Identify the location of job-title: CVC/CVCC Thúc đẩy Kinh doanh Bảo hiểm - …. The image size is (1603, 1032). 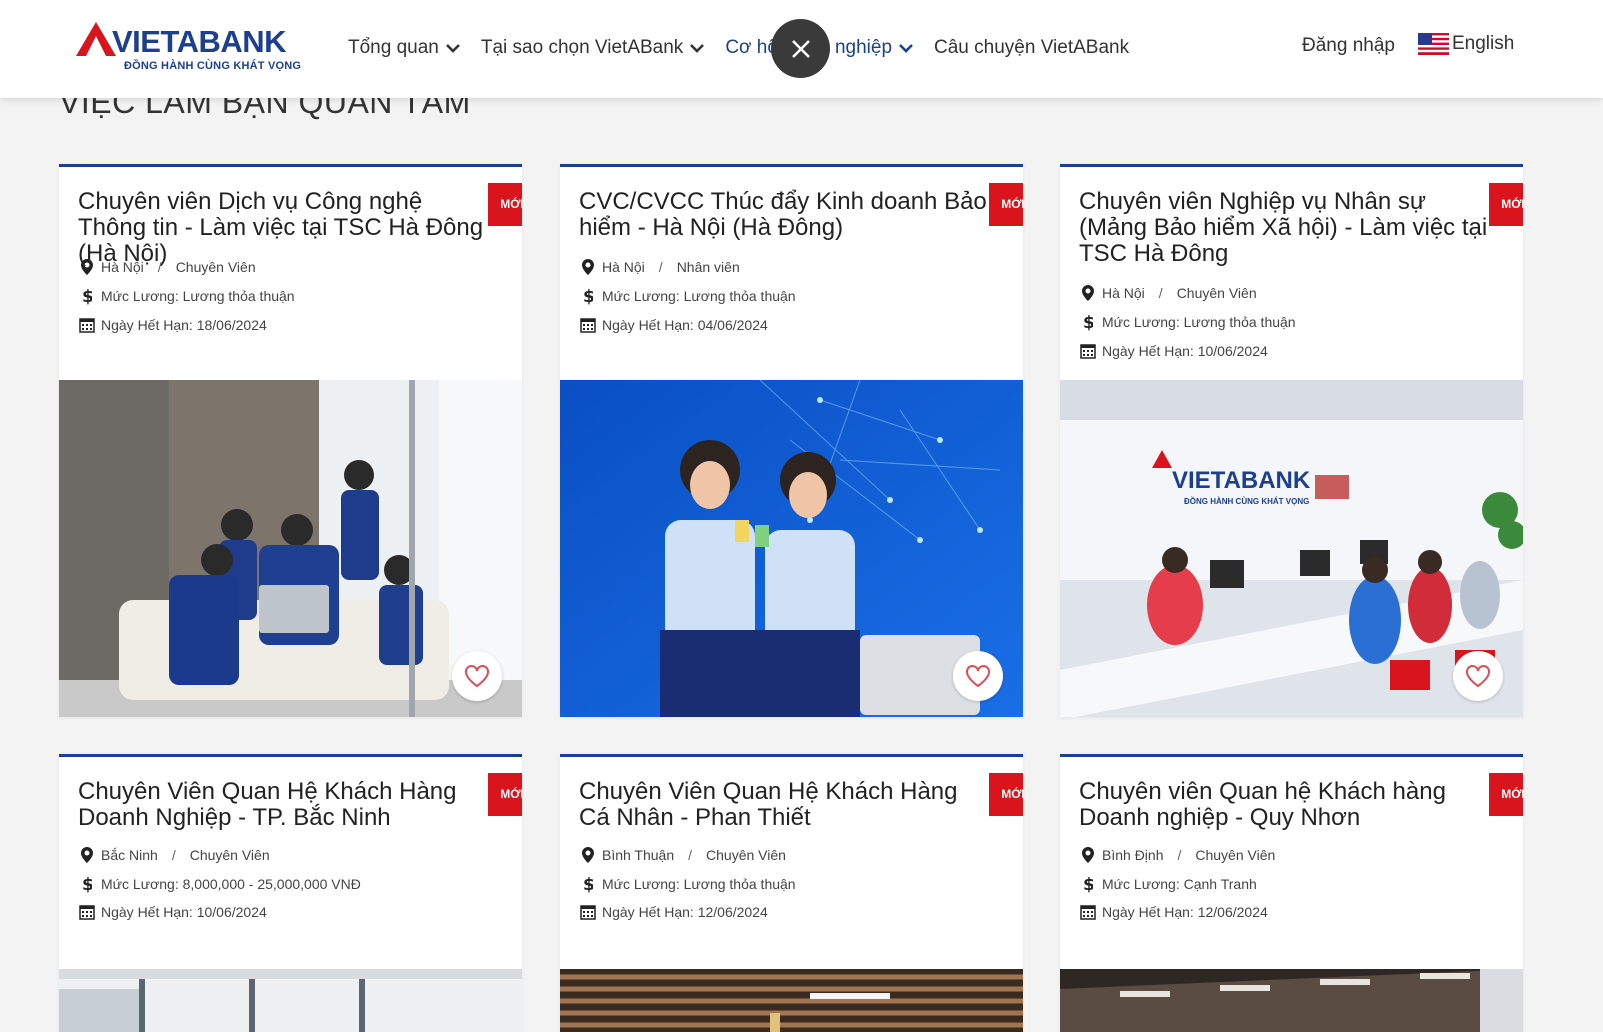
(784, 215).